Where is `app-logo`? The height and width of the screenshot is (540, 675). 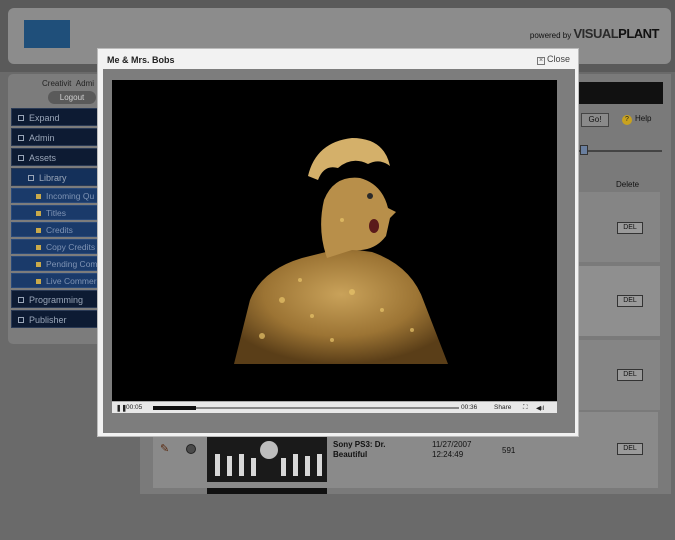
app-logo is located at coordinates (47, 34).